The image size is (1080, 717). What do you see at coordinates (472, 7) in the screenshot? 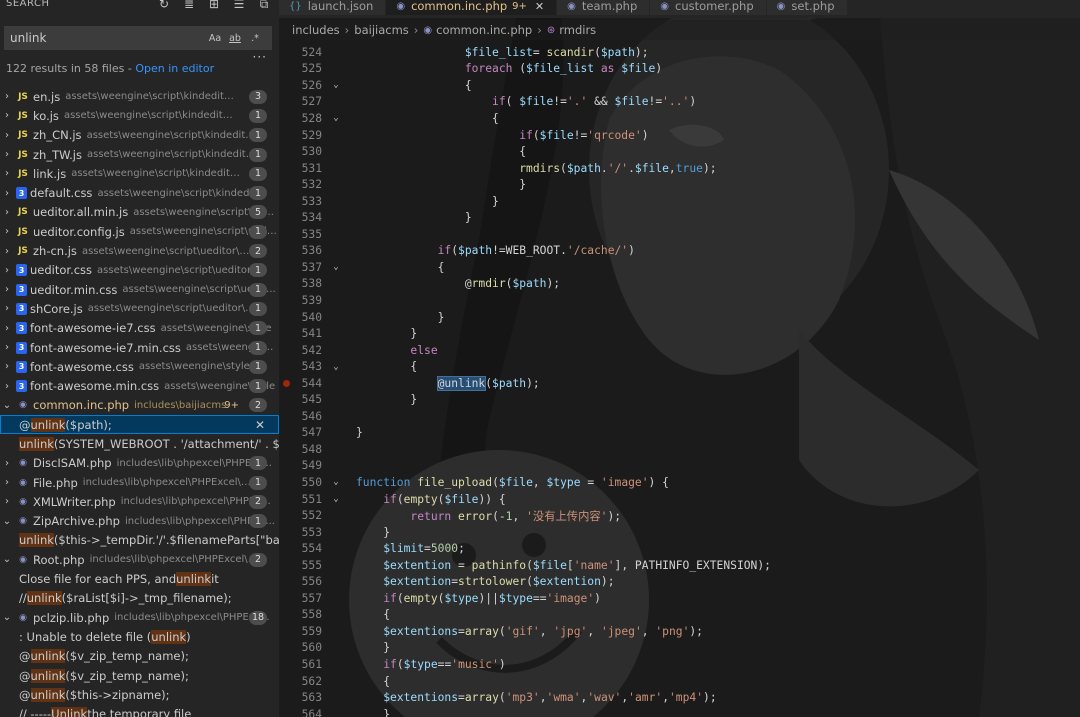
I see `editor-tab: ◉ common.inc.php 9+ ✕` at bounding box center [472, 7].